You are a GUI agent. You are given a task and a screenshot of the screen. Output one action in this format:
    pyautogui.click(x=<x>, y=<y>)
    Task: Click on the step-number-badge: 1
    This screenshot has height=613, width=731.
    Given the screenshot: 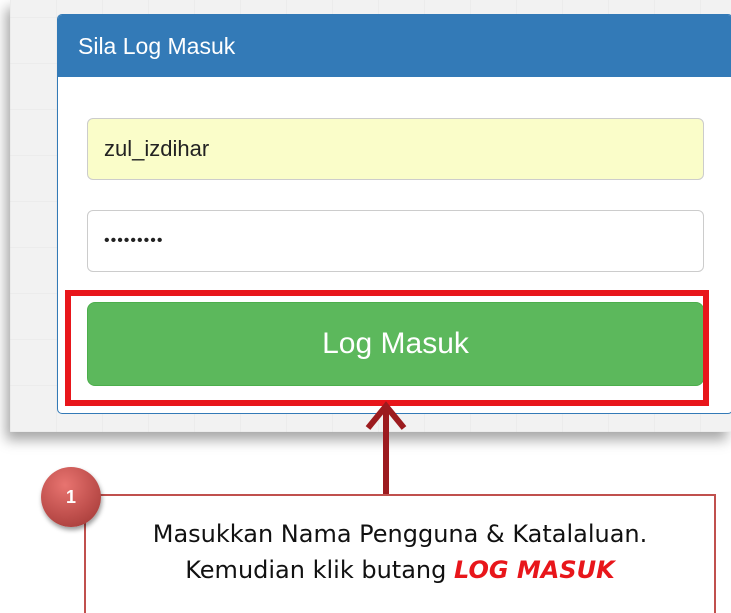 What is the action you would take?
    pyautogui.click(x=71, y=497)
    